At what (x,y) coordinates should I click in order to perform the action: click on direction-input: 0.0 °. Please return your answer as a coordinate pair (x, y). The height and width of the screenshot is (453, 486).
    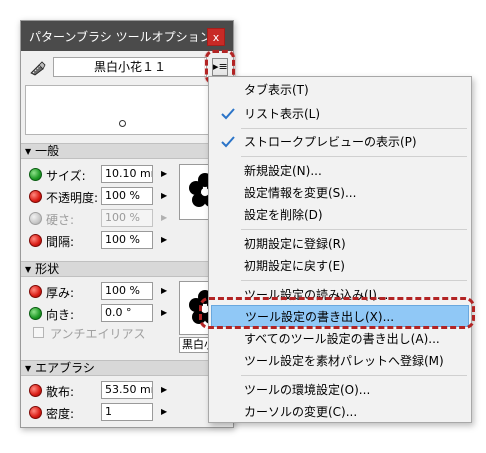
    Looking at the image, I should click on (127, 313).